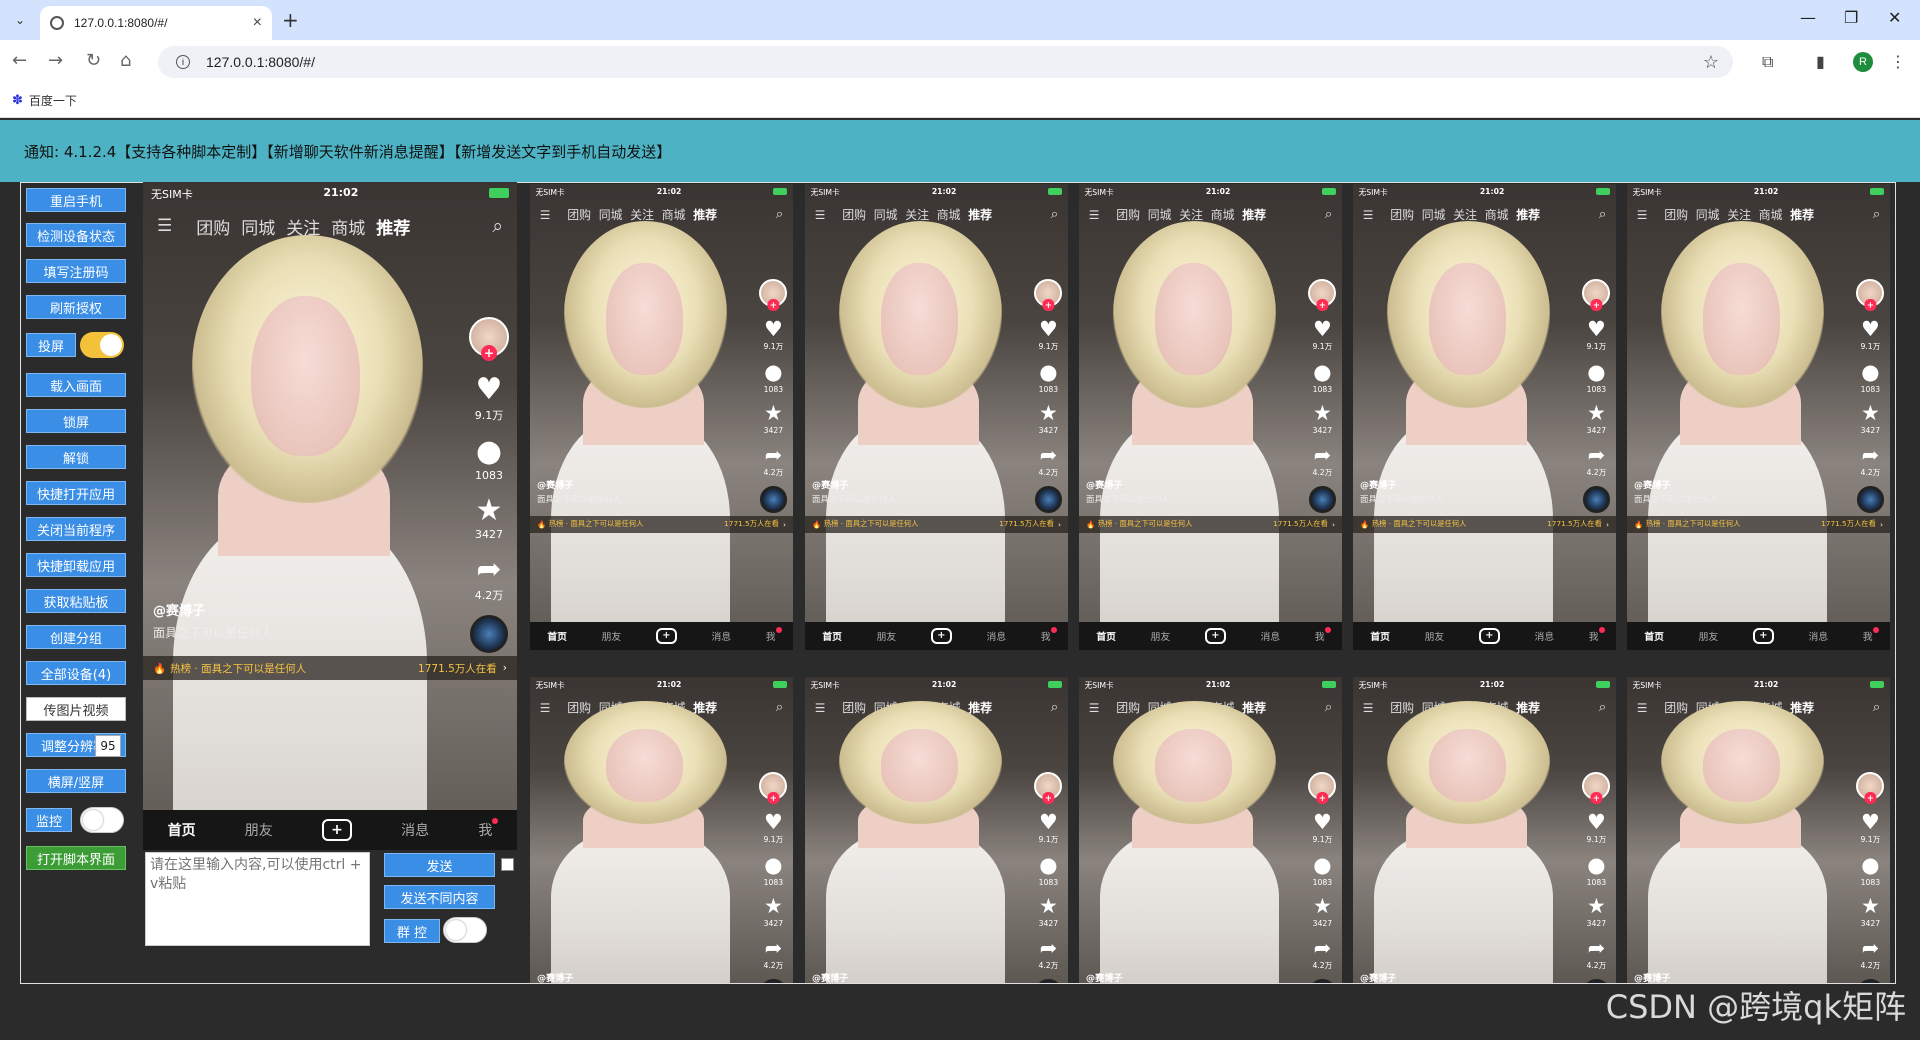 This screenshot has width=1920, height=1040. I want to click on get-clipboard-button: 获取粘贴板, so click(76, 601).